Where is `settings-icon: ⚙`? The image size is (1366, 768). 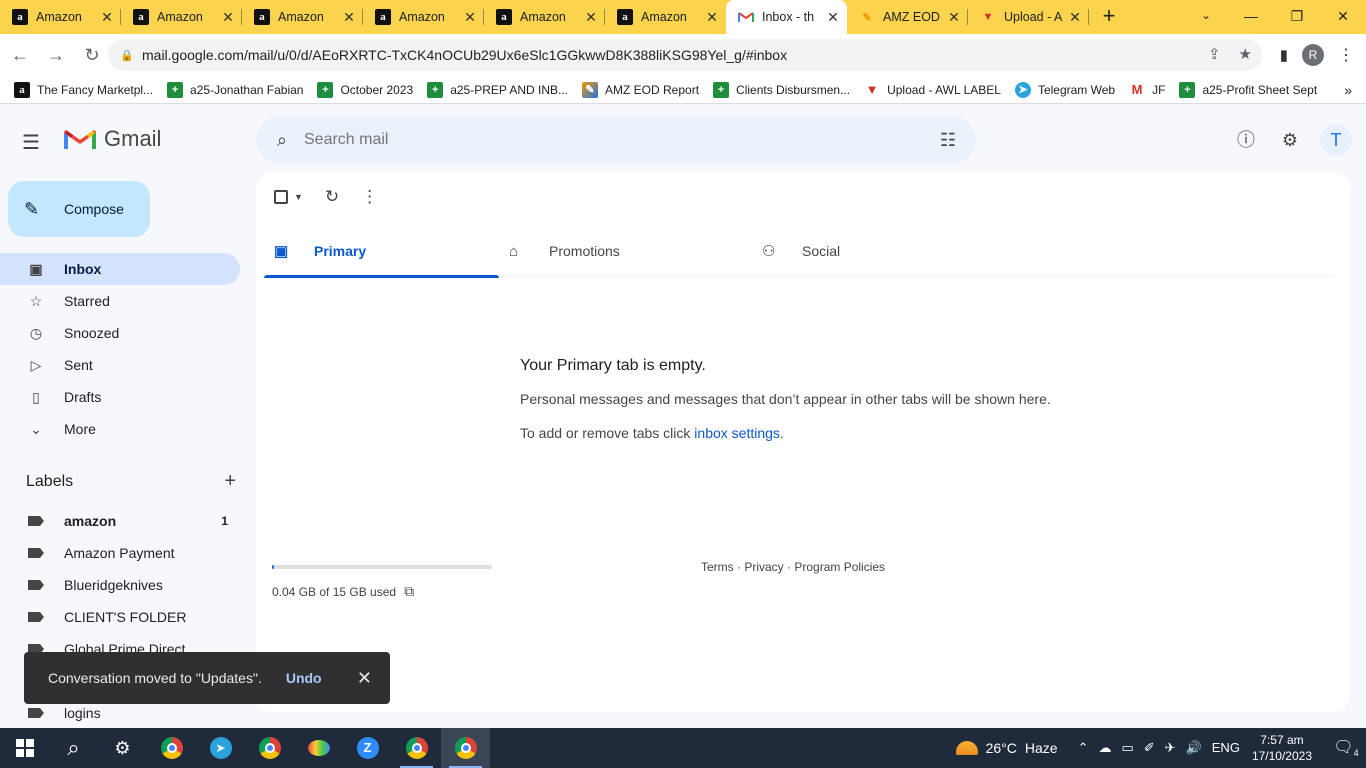 settings-icon: ⚙ is located at coordinates (122, 748).